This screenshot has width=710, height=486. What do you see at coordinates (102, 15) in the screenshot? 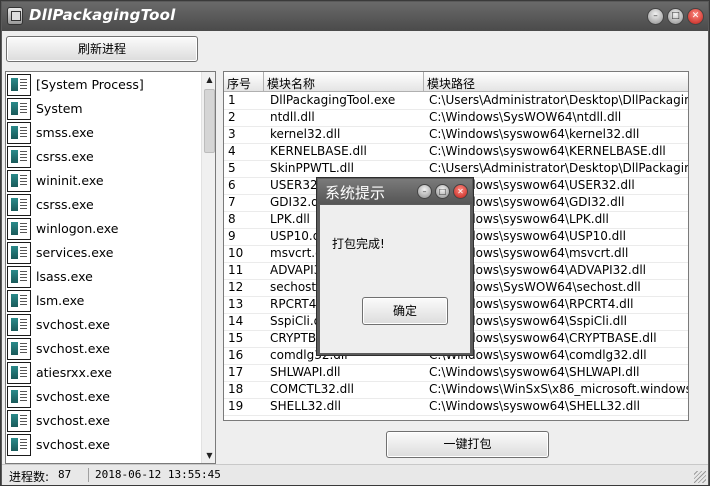
I see `window-title: DllPackagingTool` at bounding box center [102, 15].